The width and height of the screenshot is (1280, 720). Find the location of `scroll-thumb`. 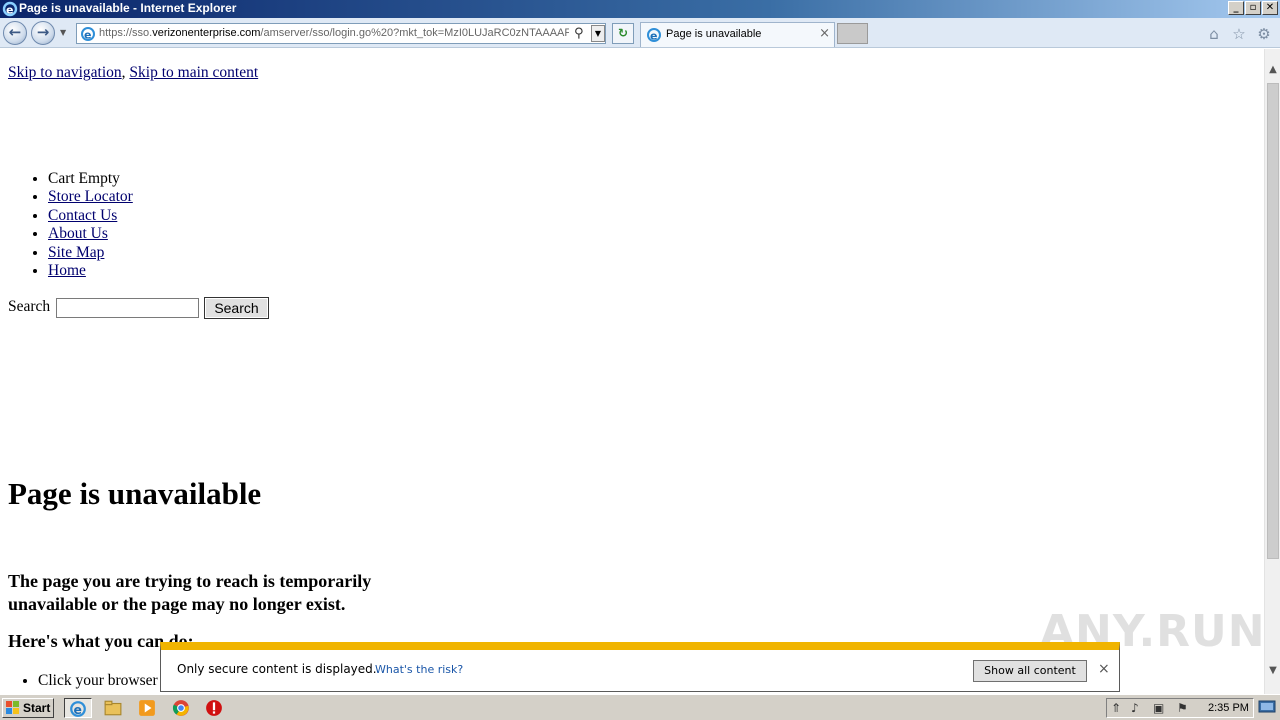

scroll-thumb is located at coordinates (1273, 321).